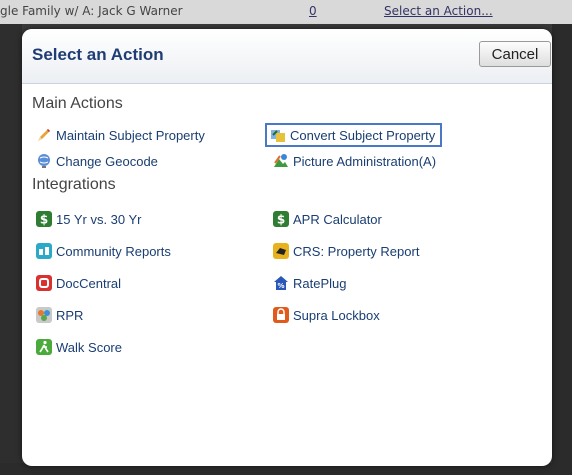 The width and height of the screenshot is (572, 475). What do you see at coordinates (113, 251) in the screenshot?
I see `community-reports-label: Community Reports` at bounding box center [113, 251].